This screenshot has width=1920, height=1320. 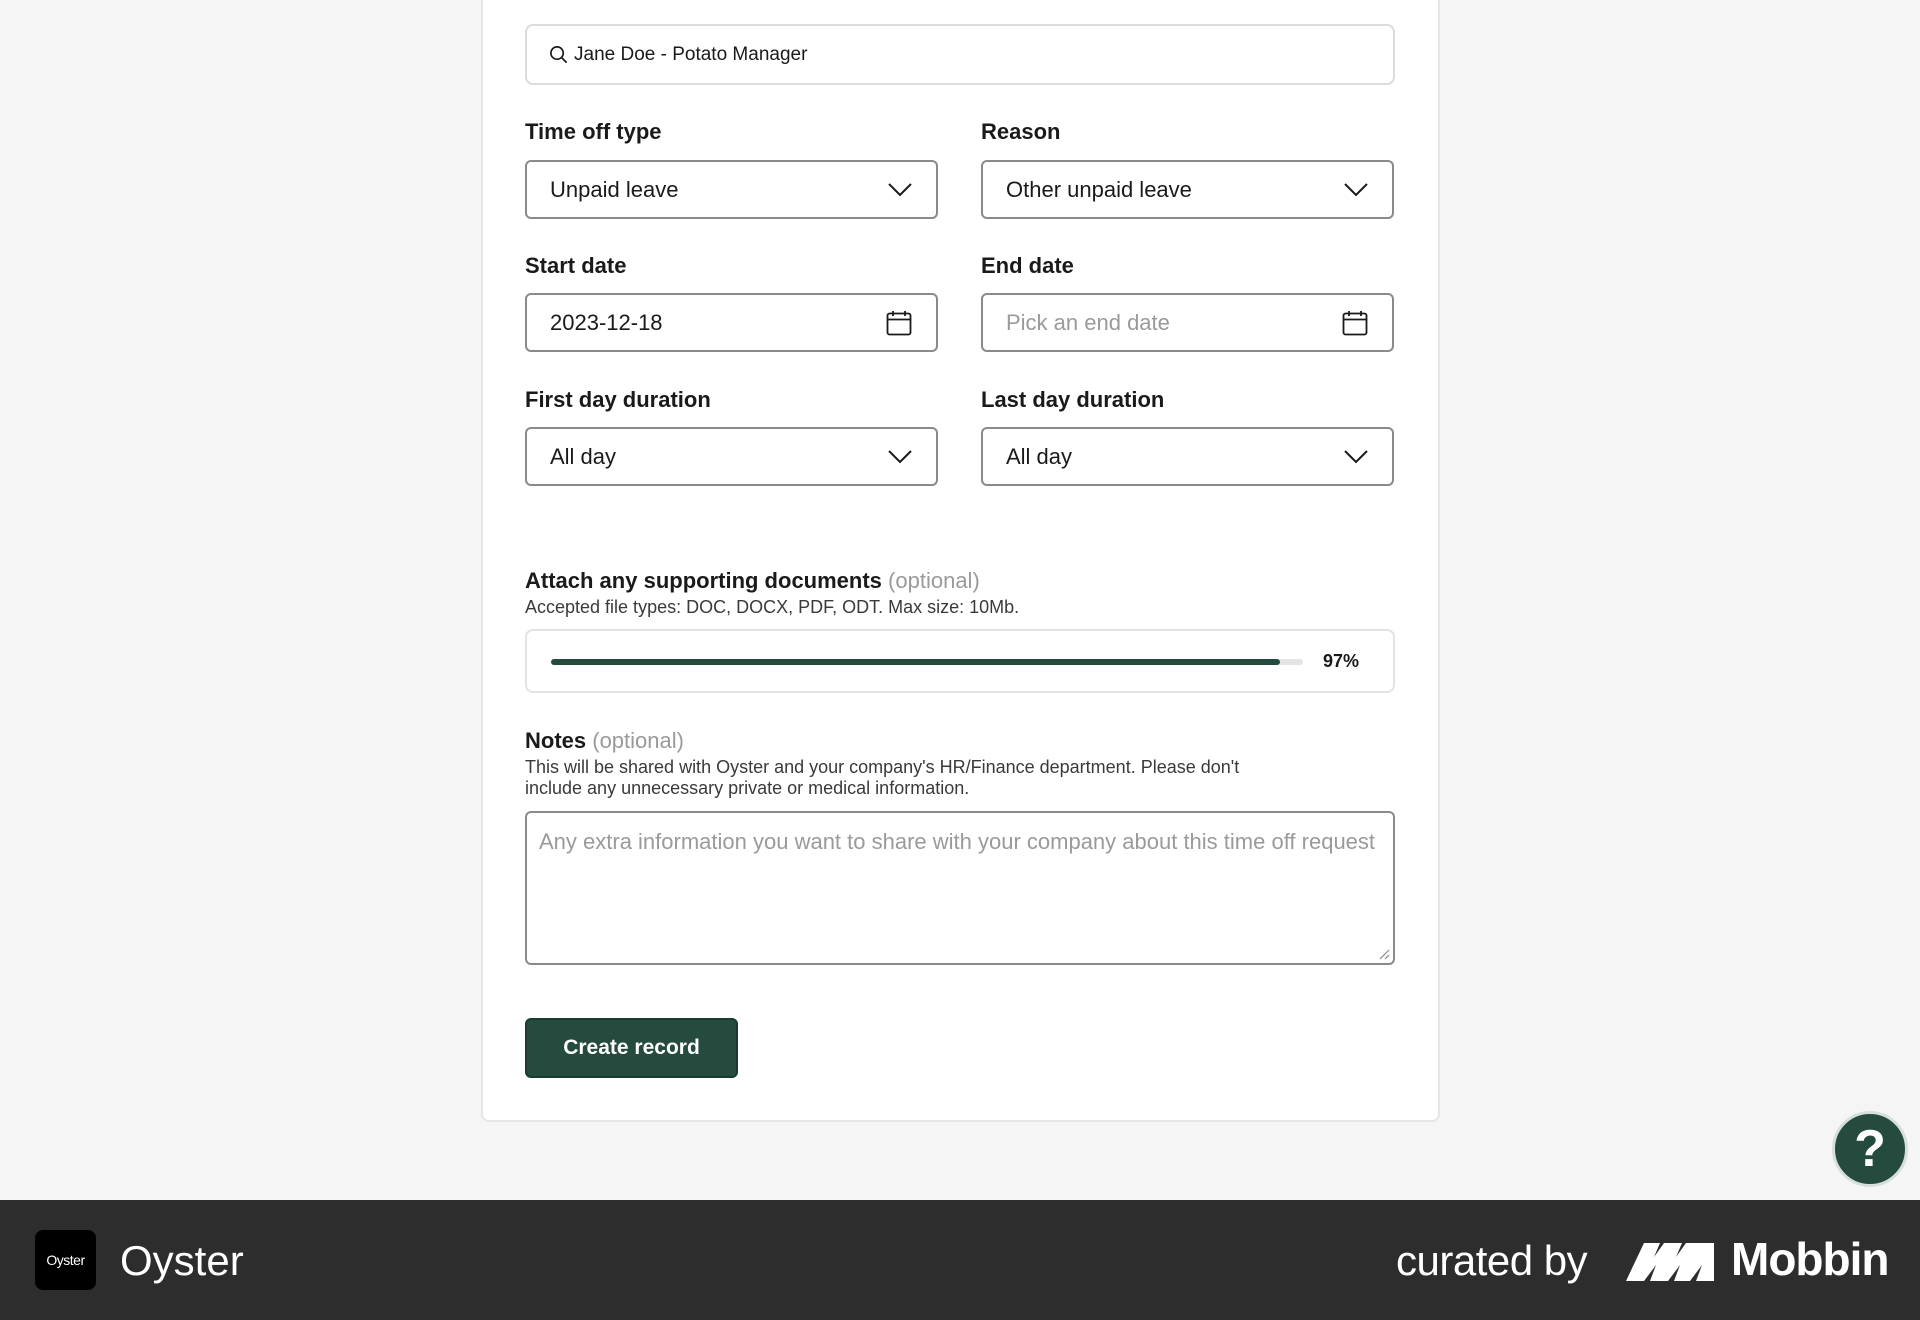 I want to click on reason-value: Other unpaid leave, so click(x=1099, y=189).